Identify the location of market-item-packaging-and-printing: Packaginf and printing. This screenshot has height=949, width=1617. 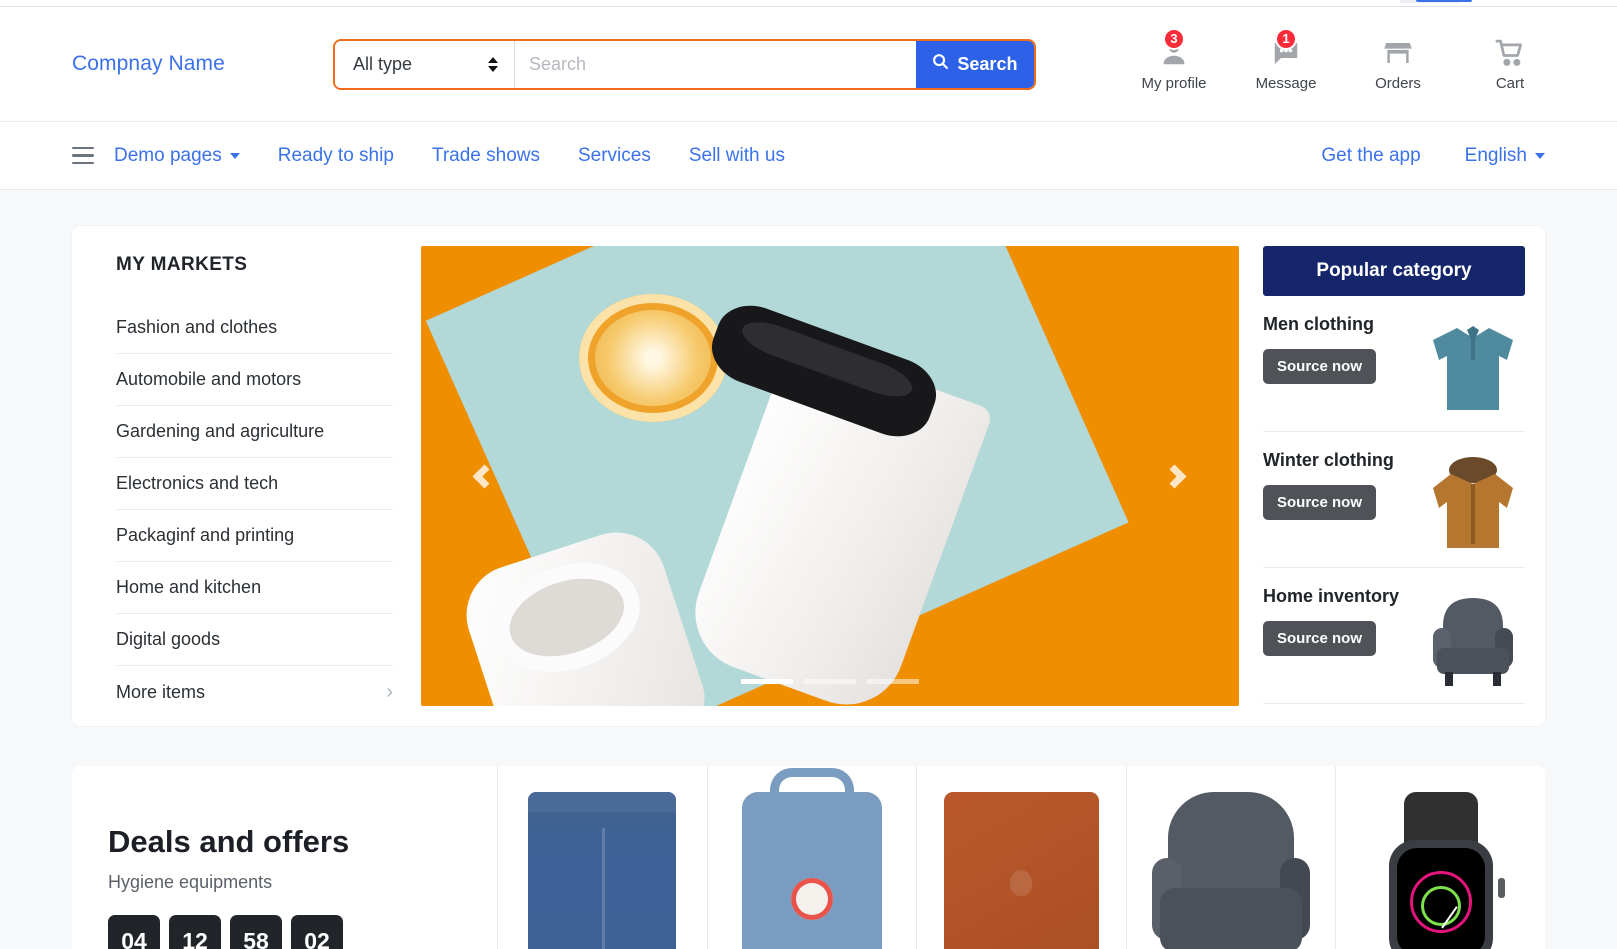
(254, 536).